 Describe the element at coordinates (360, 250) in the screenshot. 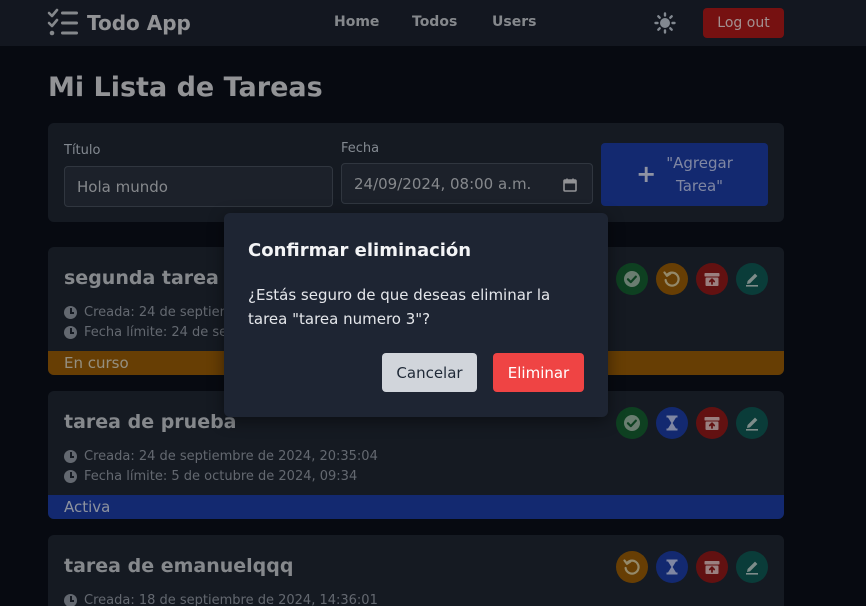

I see `dialog-title: Confirmar eliminación` at that location.